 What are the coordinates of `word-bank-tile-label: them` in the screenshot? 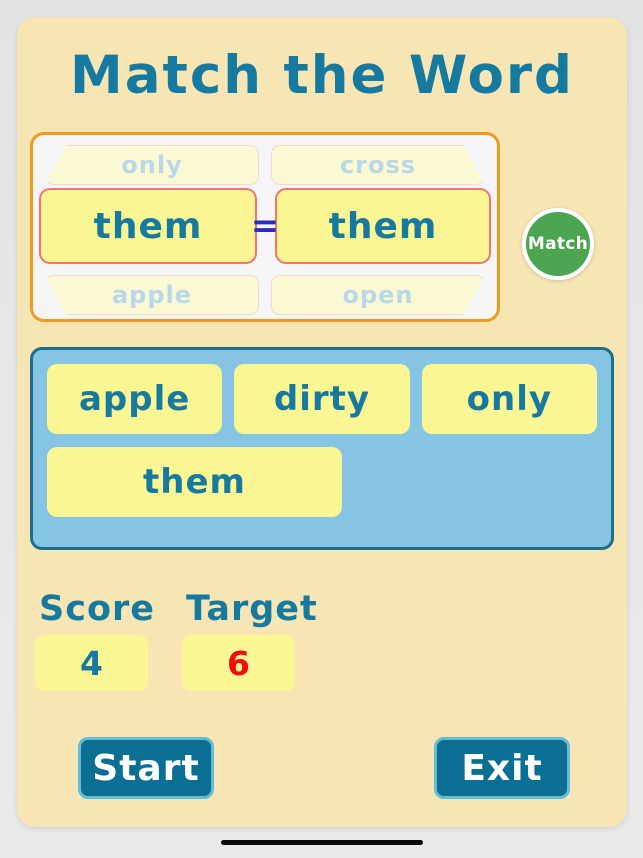 It's located at (194, 482).